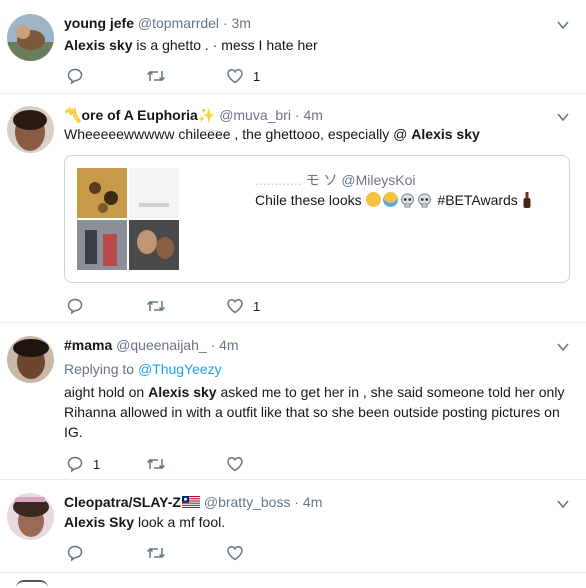  What do you see at coordinates (99, 522) in the screenshot?
I see `mention-text: Alexis Sky` at bounding box center [99, 522].